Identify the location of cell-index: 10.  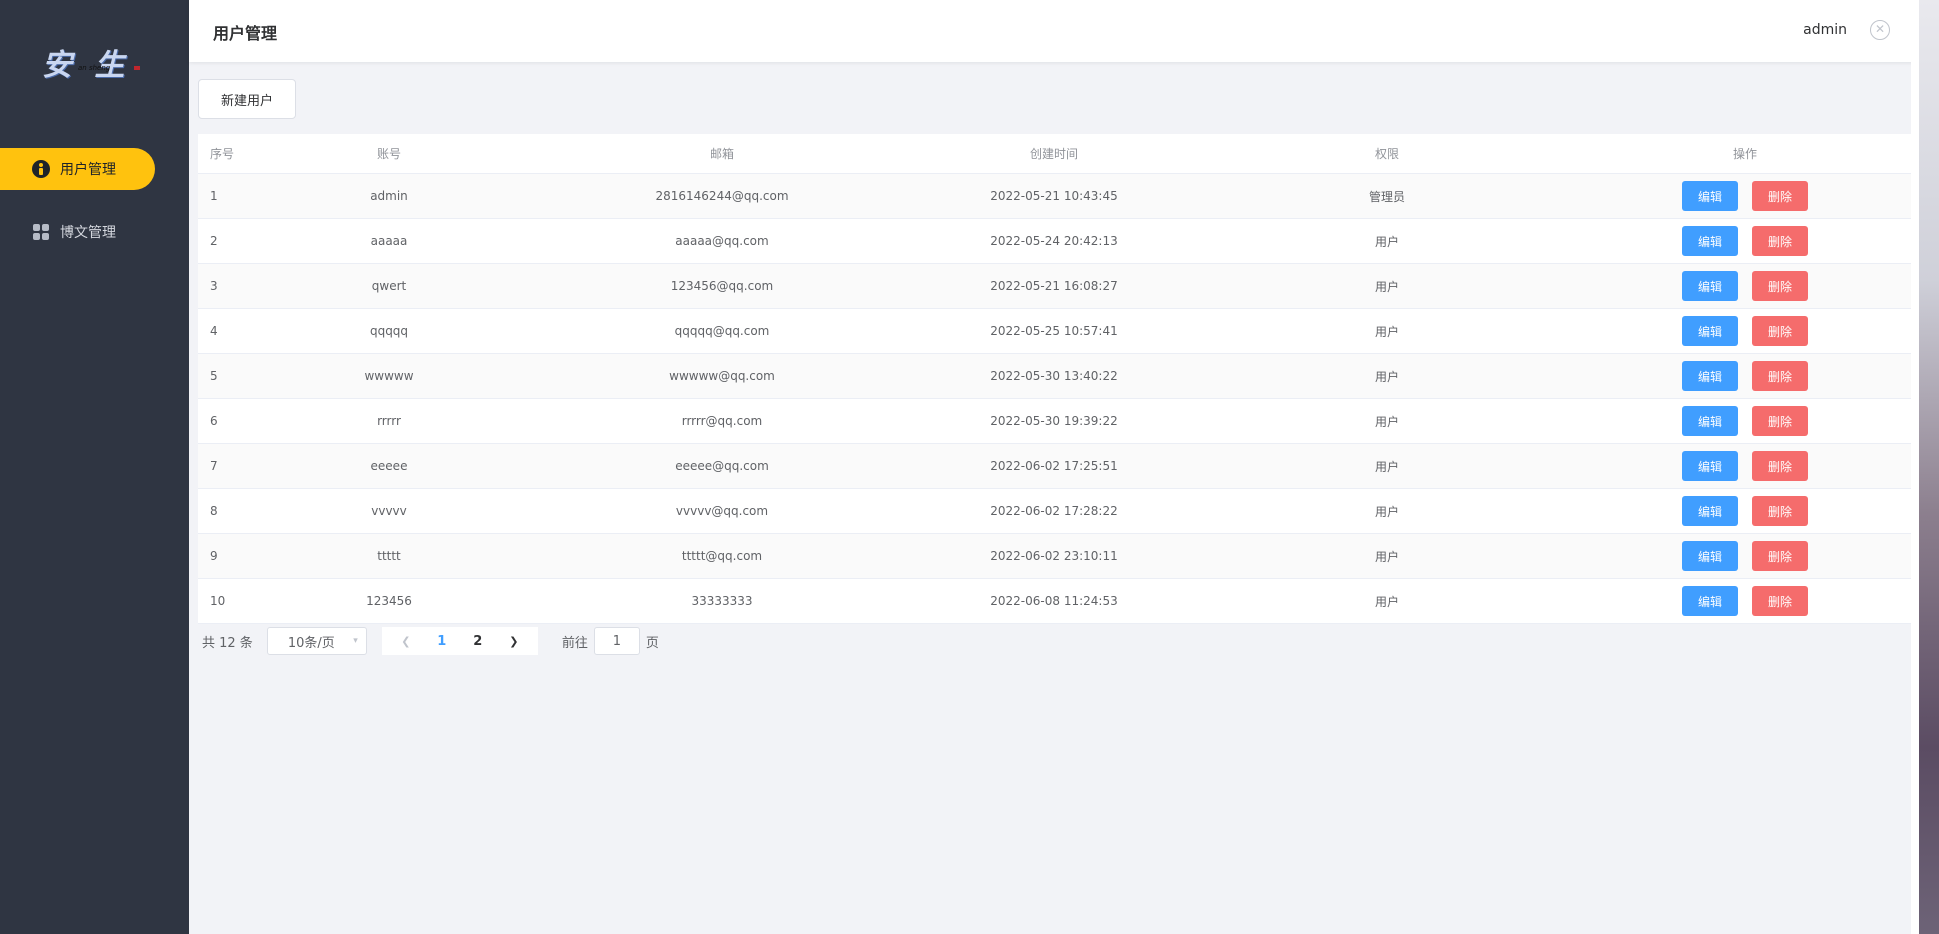
(218, 601).